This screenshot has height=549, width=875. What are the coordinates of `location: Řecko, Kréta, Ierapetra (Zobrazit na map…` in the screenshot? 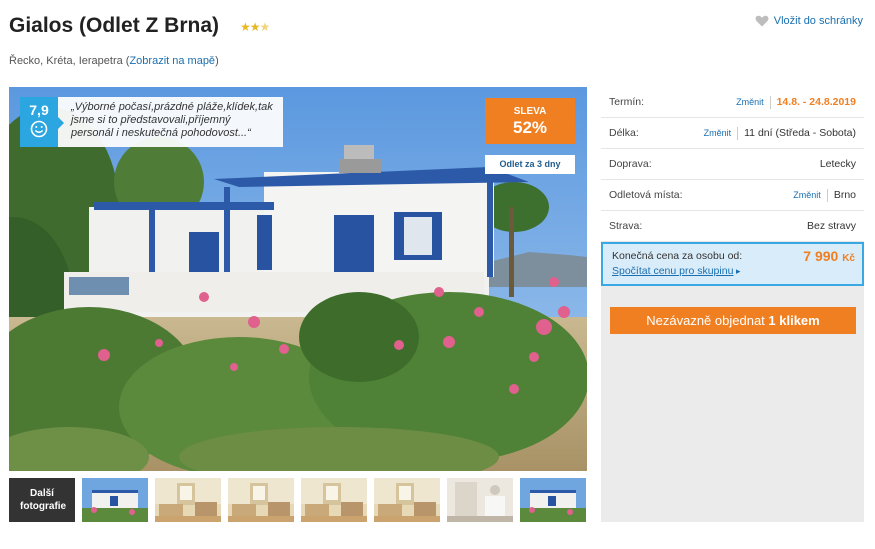 It's located at (114, 61).